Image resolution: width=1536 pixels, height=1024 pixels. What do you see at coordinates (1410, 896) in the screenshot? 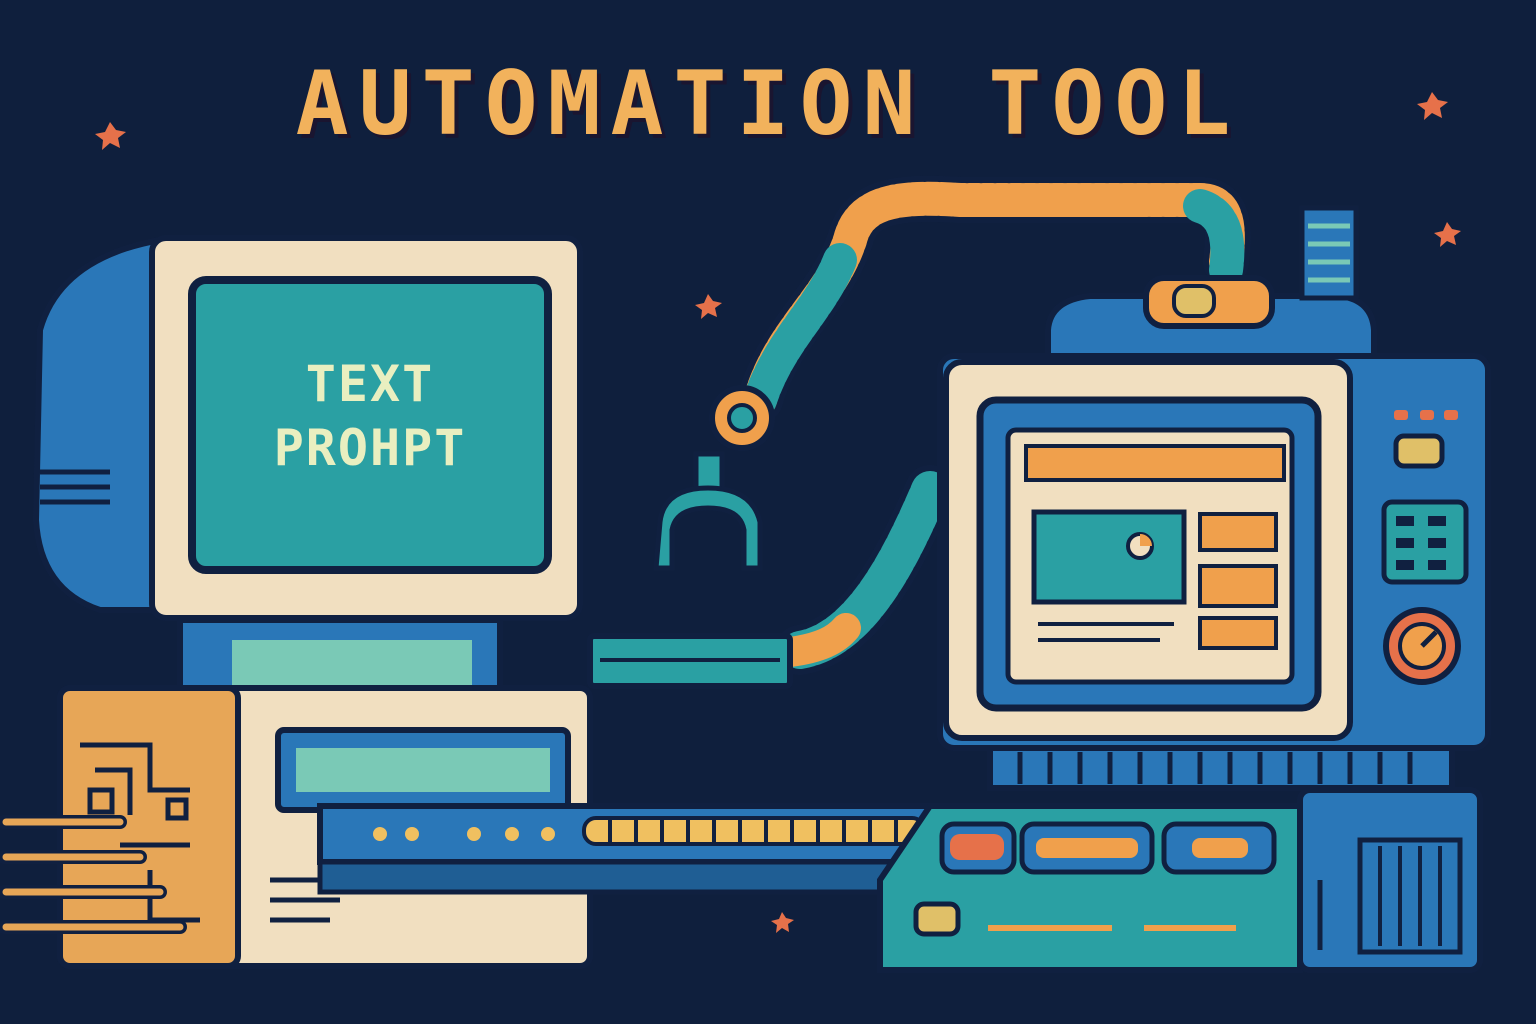
I see `tower-grille` at bounding box center [1410, 896].